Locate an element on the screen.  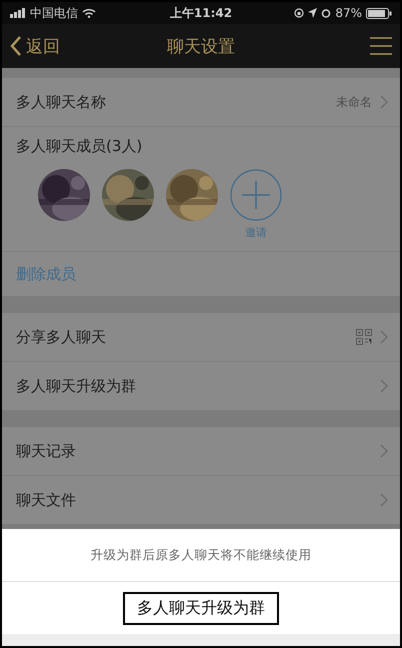
settings-row: 多人聊天名称 未命名 is located at coordinates (201, 102).